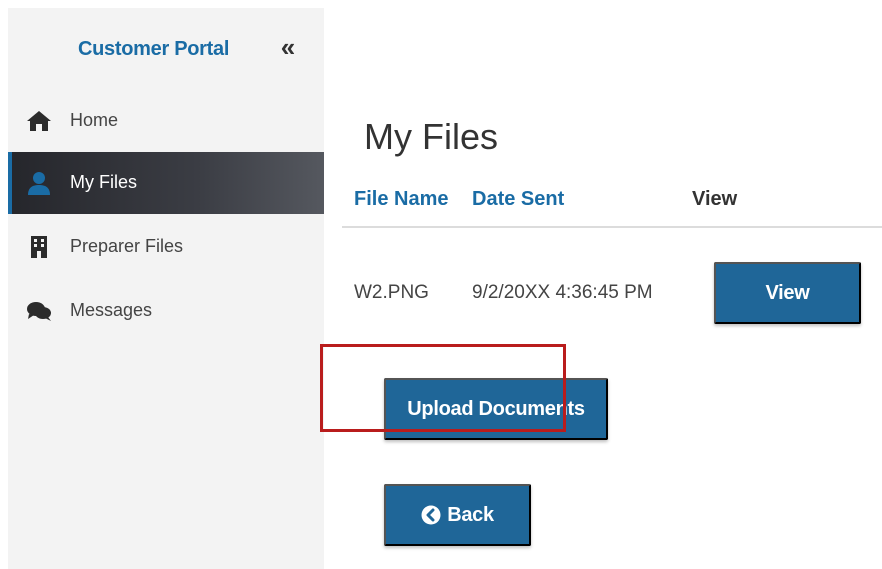 This screenshot has width=882, height=569. I want to click on home-icon, so click(39, 121).